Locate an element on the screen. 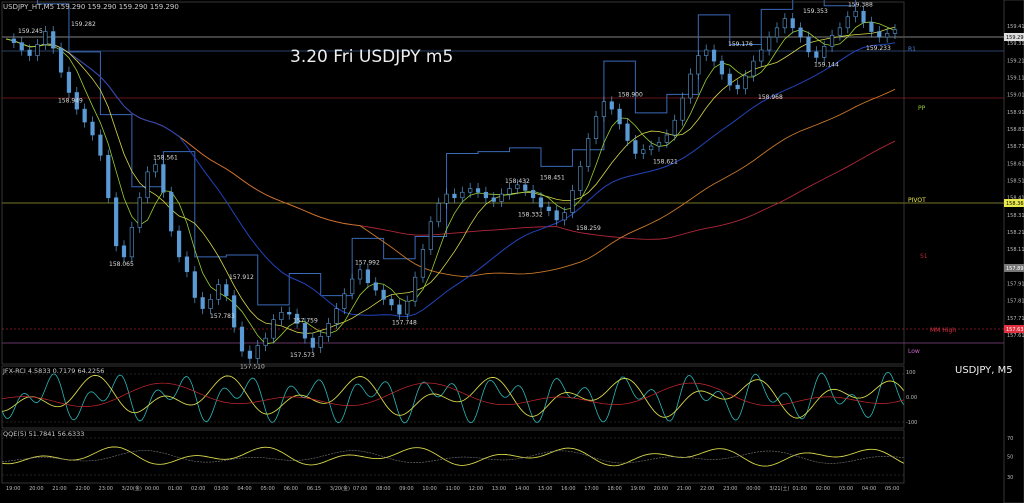  price-label: 159.353 is located at coordinates (815, 11).